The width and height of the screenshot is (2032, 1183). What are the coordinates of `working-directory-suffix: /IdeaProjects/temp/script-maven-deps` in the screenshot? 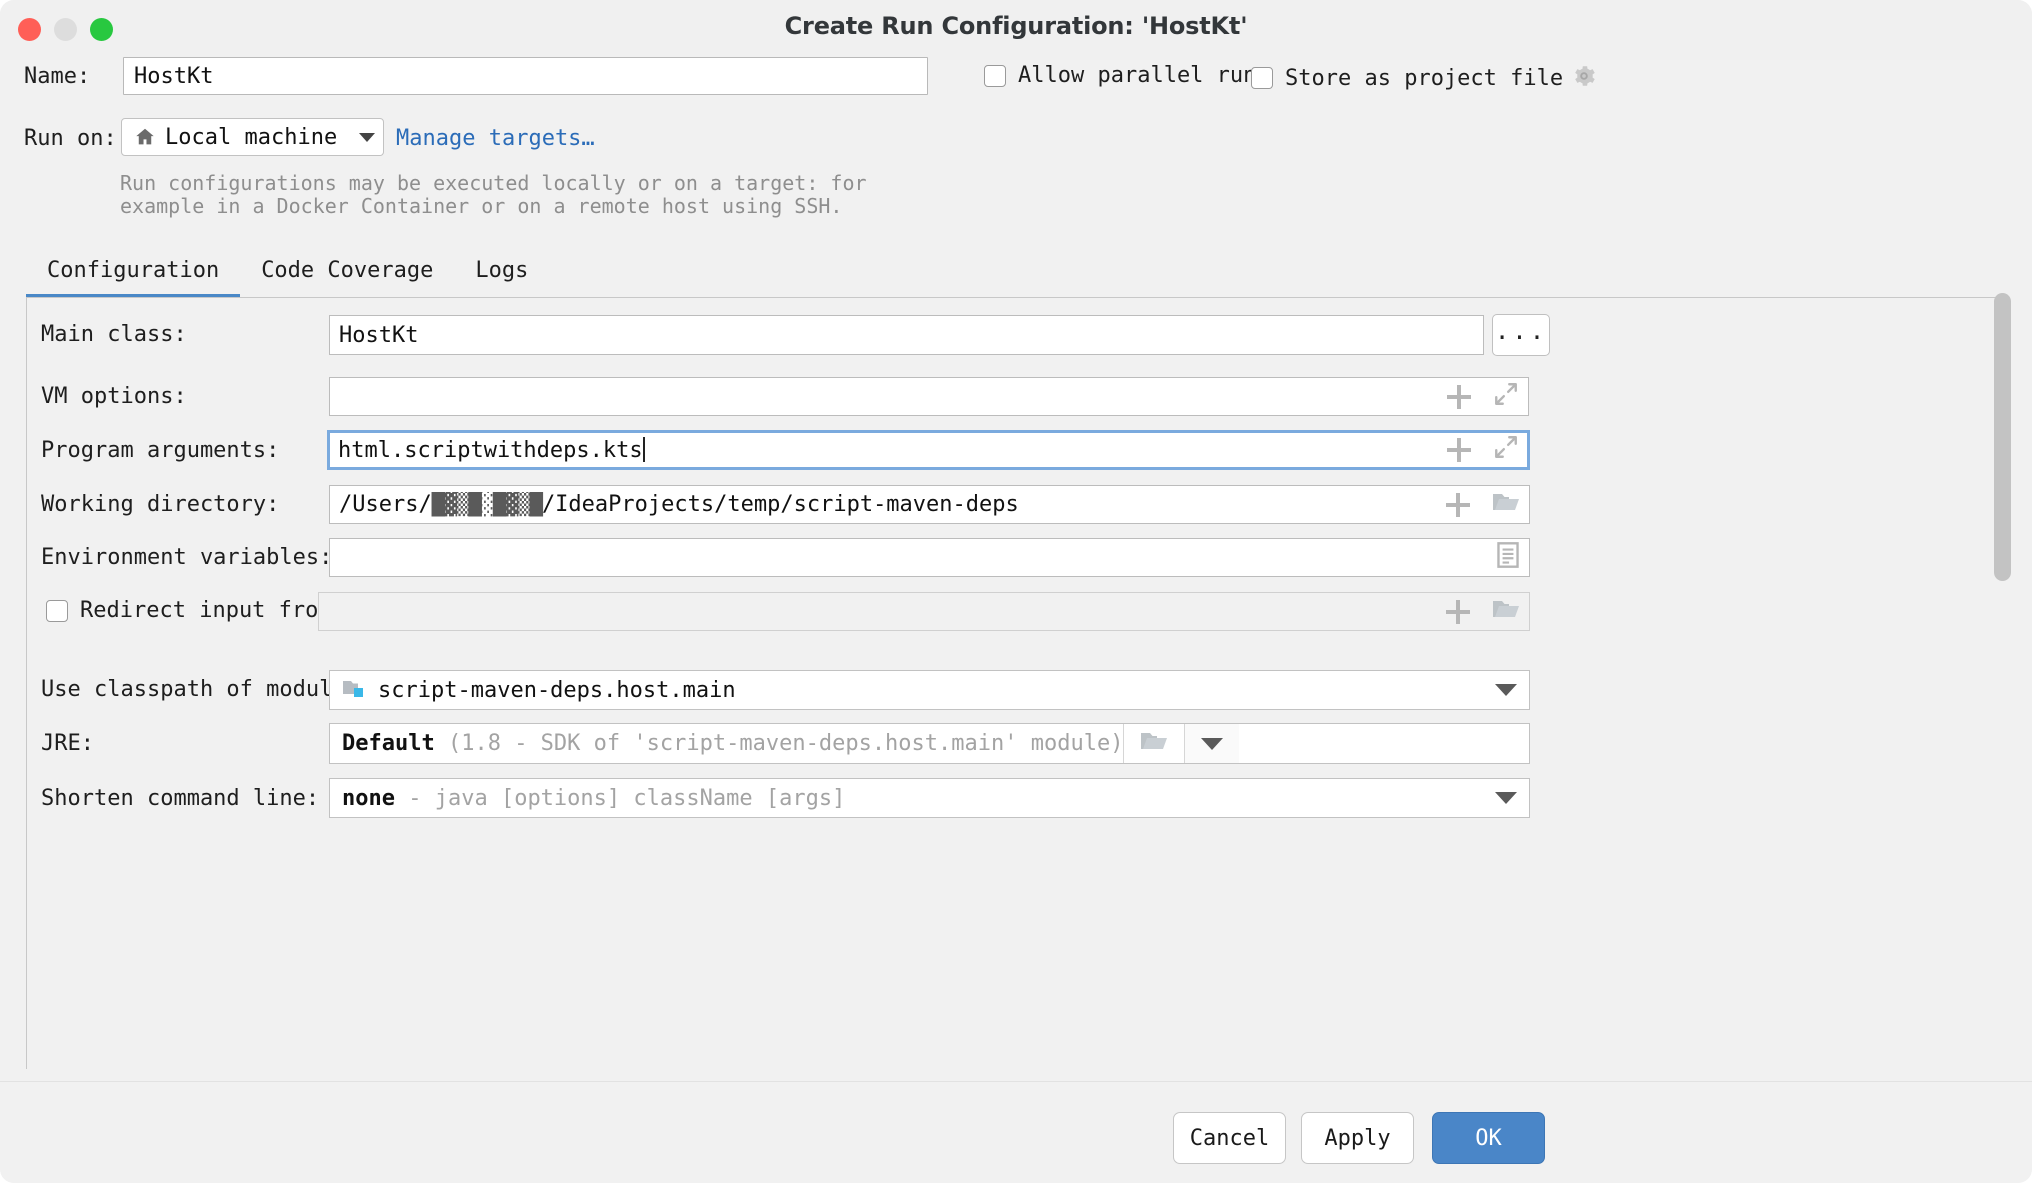 It's located at (780, 504).